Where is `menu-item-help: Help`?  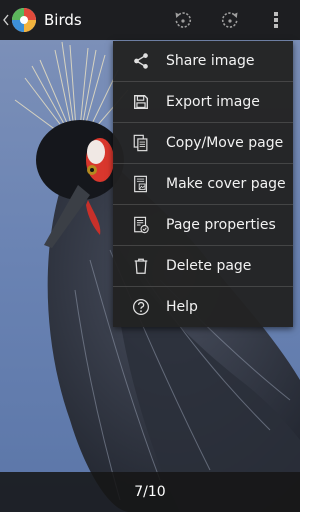 menu-item-help: Help is located at coordinates (203, 307).